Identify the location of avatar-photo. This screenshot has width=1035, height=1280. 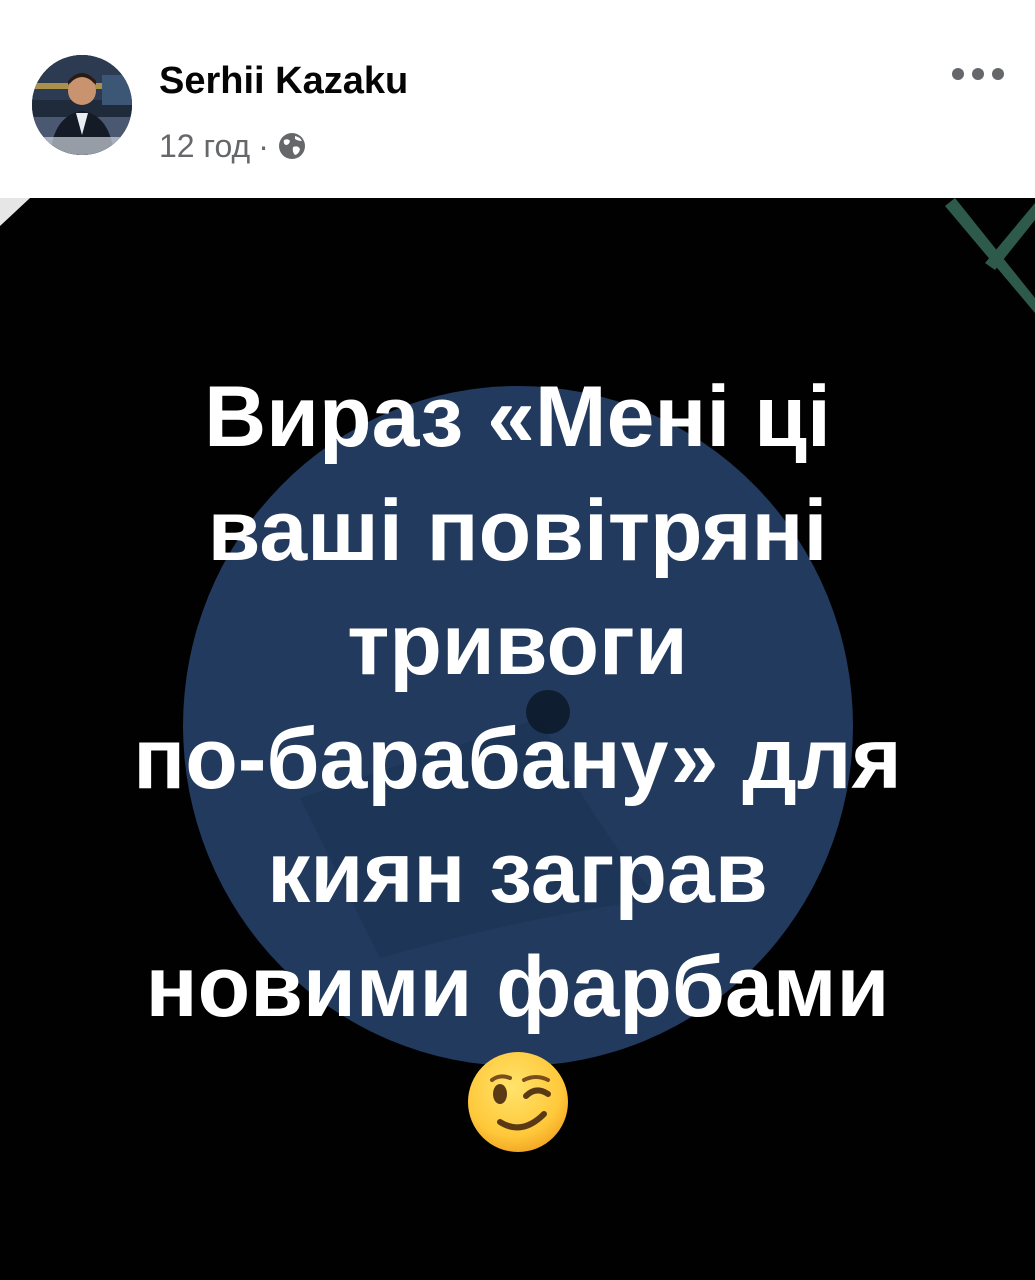
(82, 105).